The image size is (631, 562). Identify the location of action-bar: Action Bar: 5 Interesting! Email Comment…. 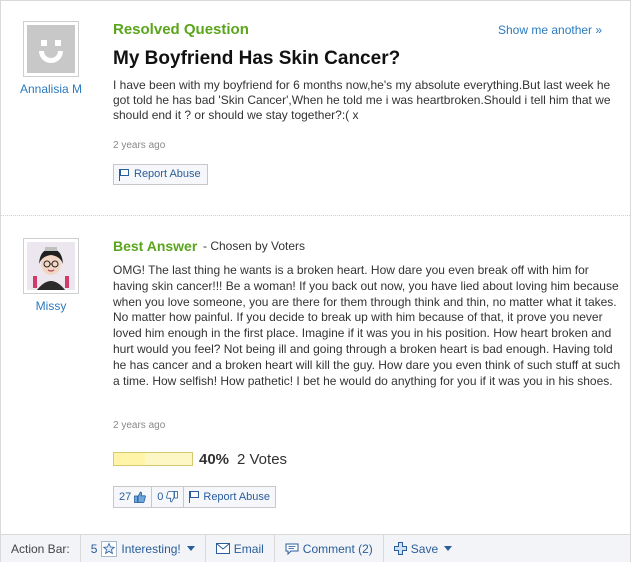
(315, 548).